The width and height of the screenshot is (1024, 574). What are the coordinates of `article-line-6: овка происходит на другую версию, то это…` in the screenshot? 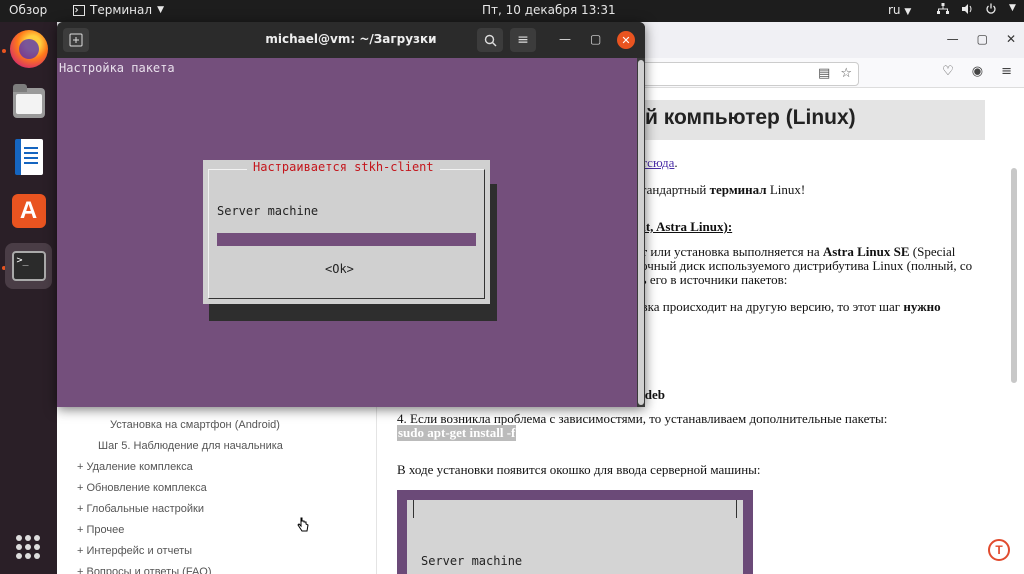 It's located at (788, 306).